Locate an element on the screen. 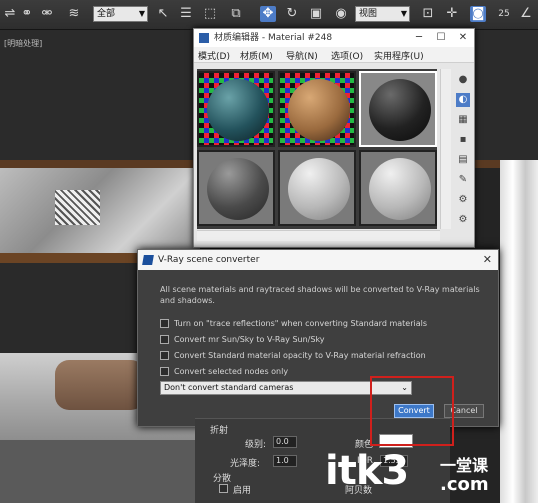  glossiness-label: 光泽度: is located at coordinates (245, 464).